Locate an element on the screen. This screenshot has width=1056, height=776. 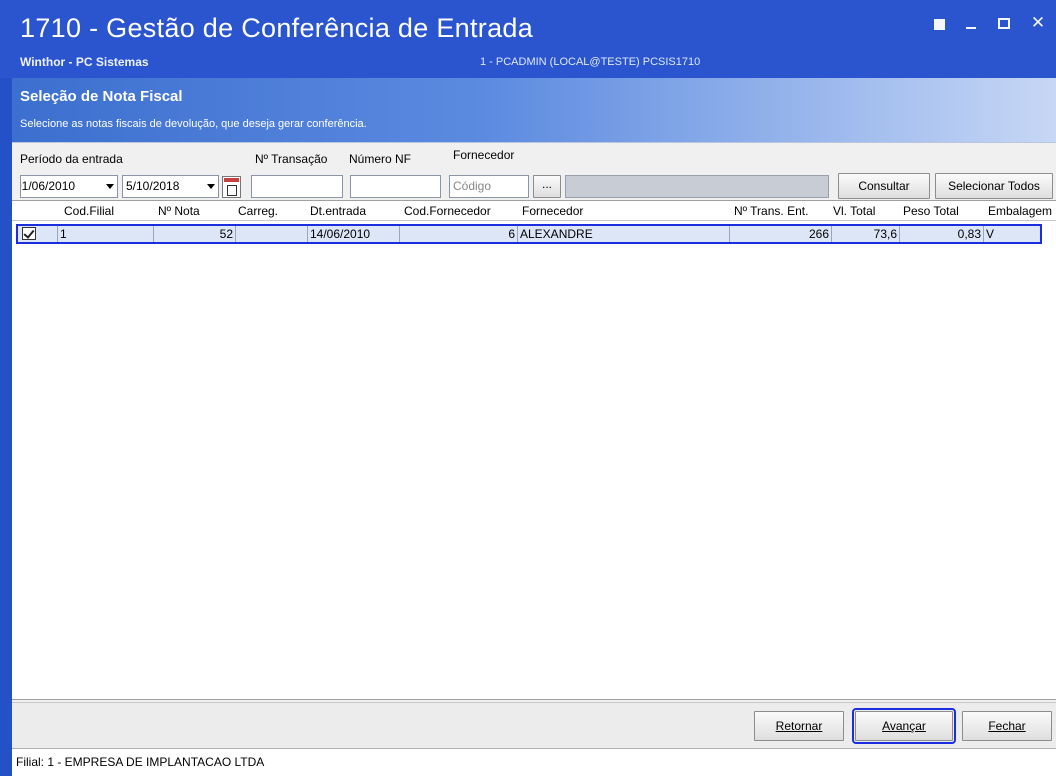
column-header: Cod.Fornecedor is located at coordinates (458, 211).